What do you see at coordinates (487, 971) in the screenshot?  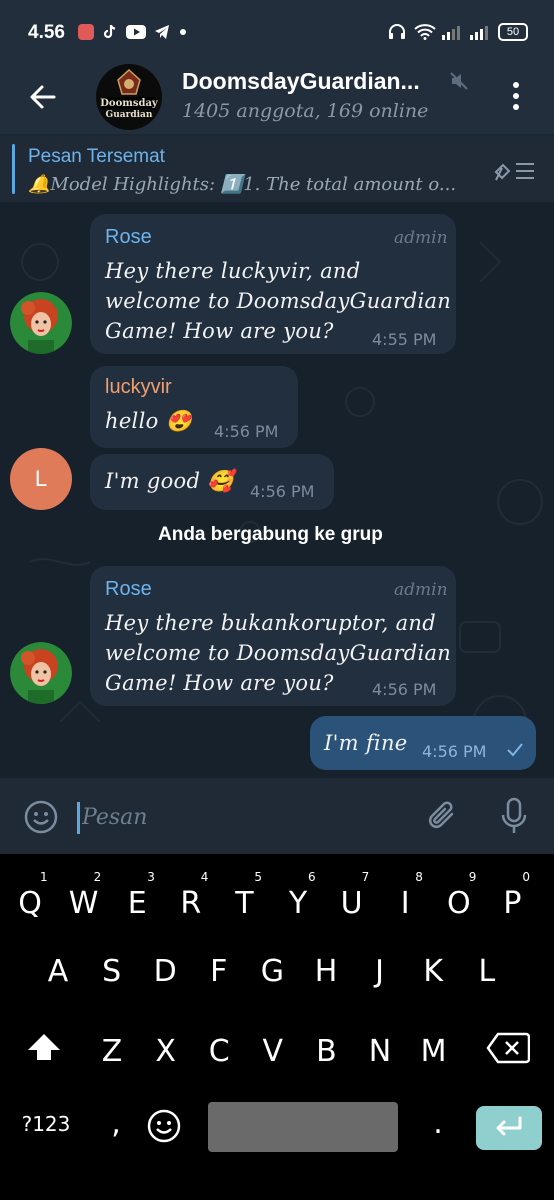 I see `key-l: L` at bounding box center [487, 971].